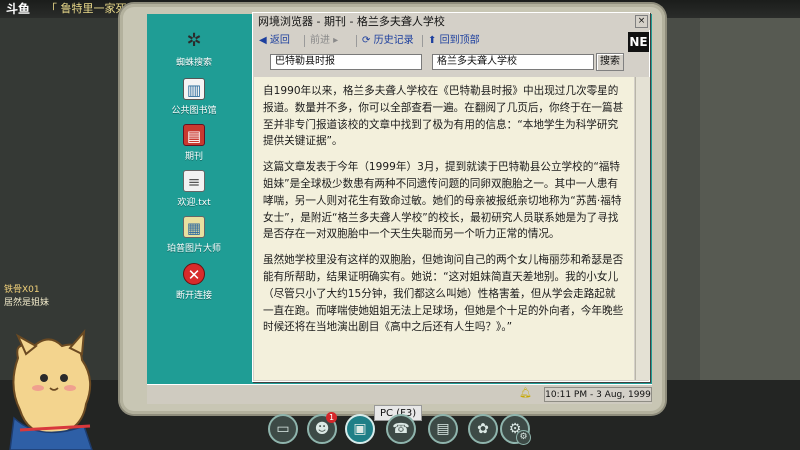 The height and width of the screenshot is (450, 800). What do you see at coordinates (194, 227) in the screenshot?
I see `image-editor-icon: ▦` at bounding box center [194, 227].